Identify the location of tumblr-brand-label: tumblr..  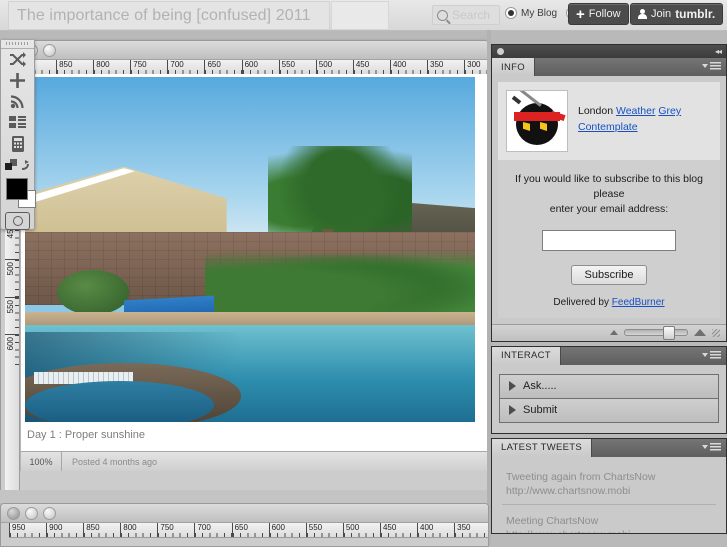
(695, 14).